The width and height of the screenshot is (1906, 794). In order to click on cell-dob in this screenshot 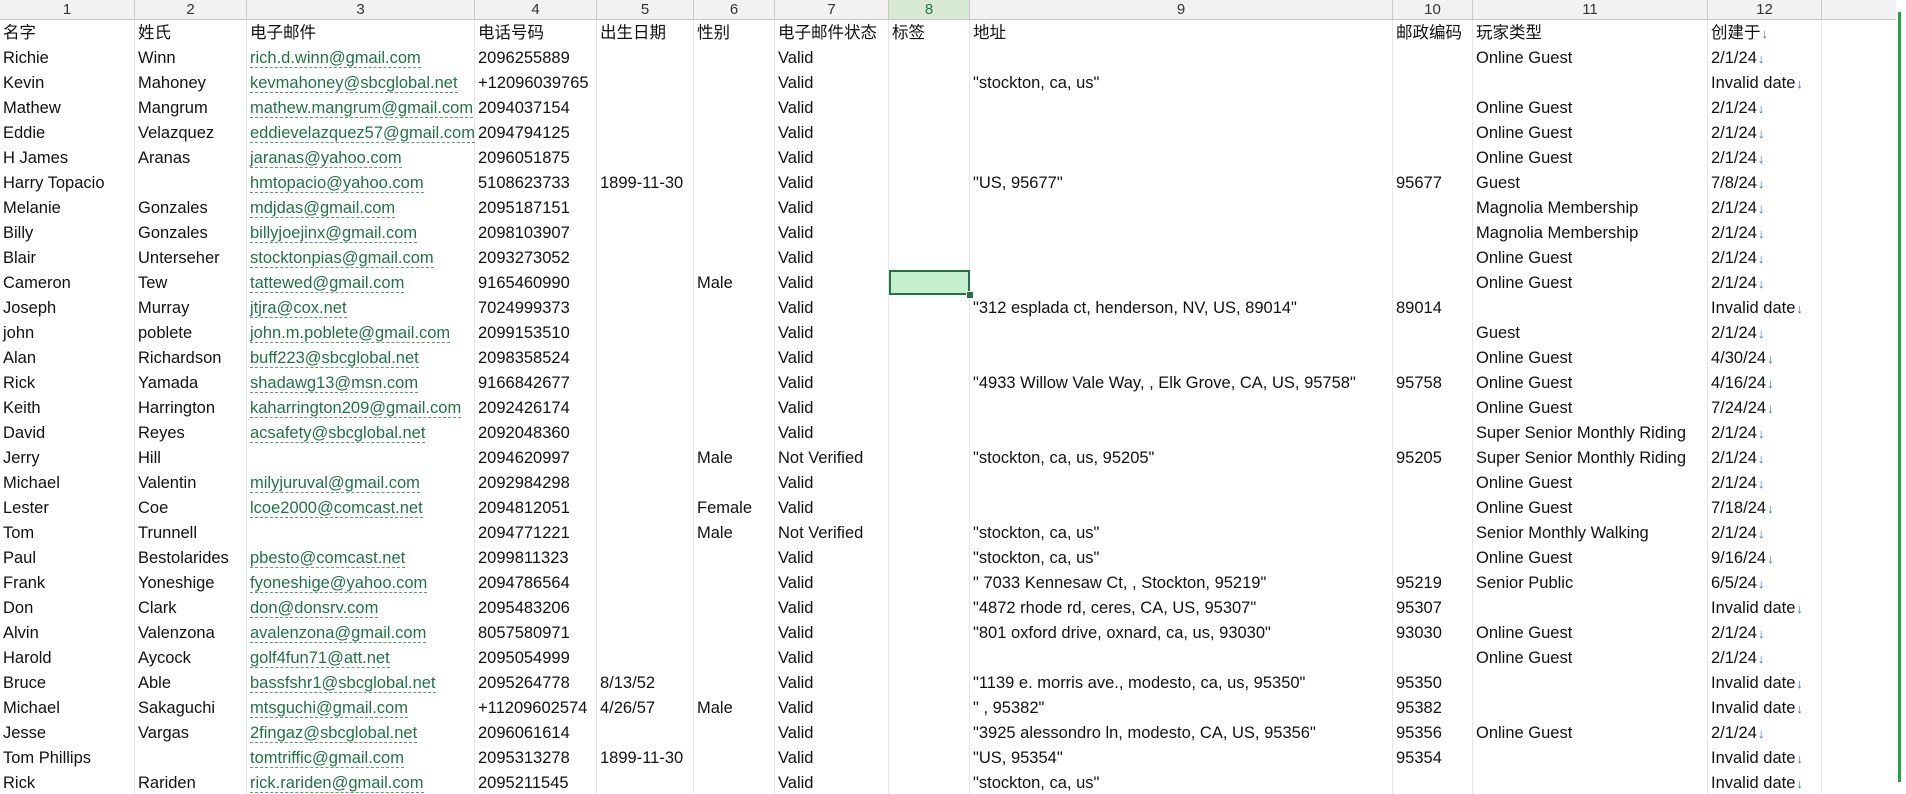, I will do `click(645, 457)`.